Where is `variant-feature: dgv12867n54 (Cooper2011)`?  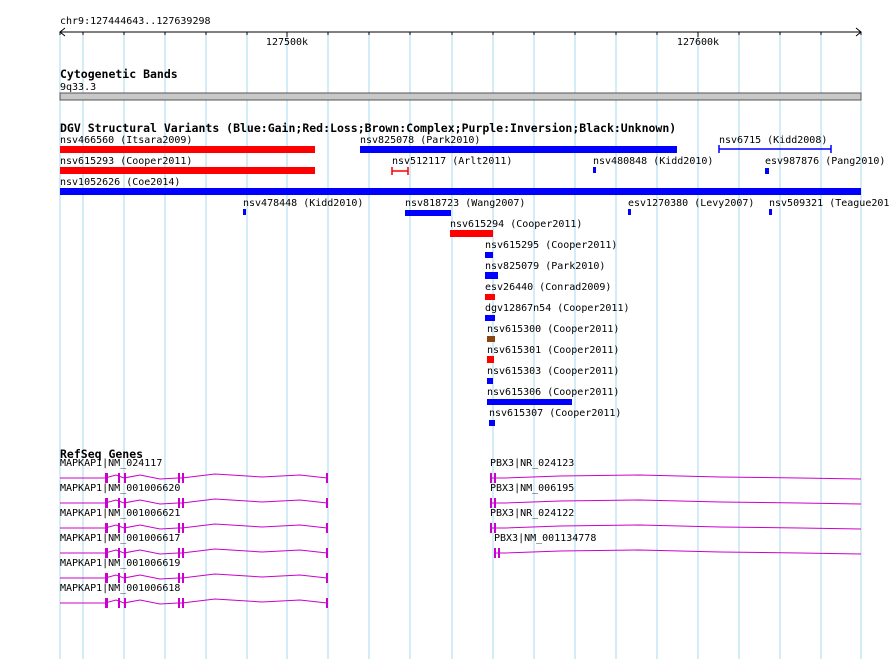 variant-feature: dgv12867n54 (Cooper2011) is located at coordinates (557, 312).